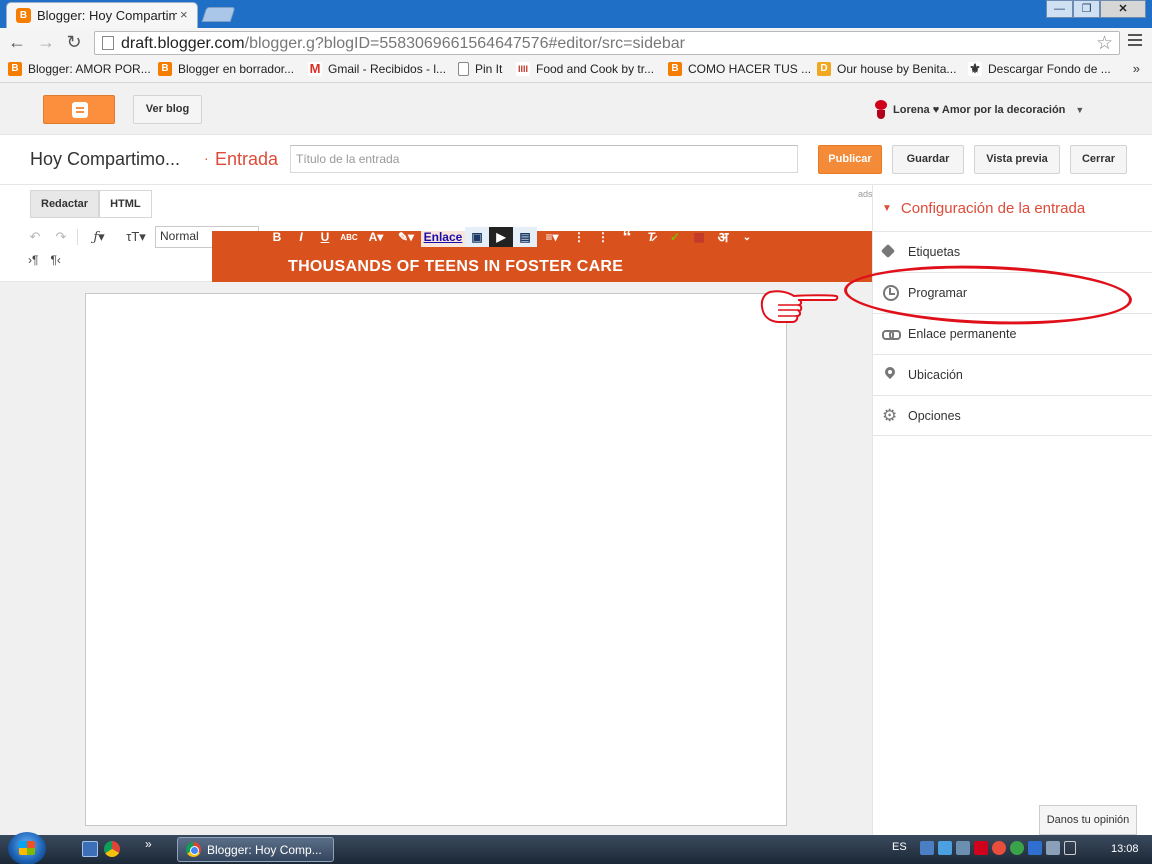  Describe the element at coordinates (136, 237) in the screenshot. I see `font-size-icon: τT▾` at that location.